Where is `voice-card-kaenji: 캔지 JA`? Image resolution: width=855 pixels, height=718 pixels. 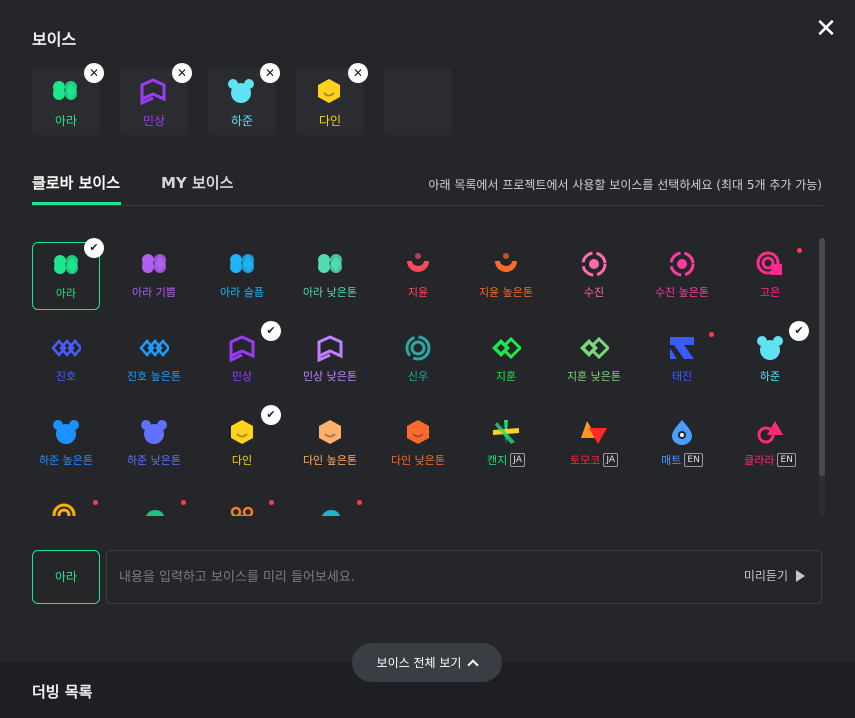
voice-card-kaenji: 캔지 JA is located at coordinates (506, 444).